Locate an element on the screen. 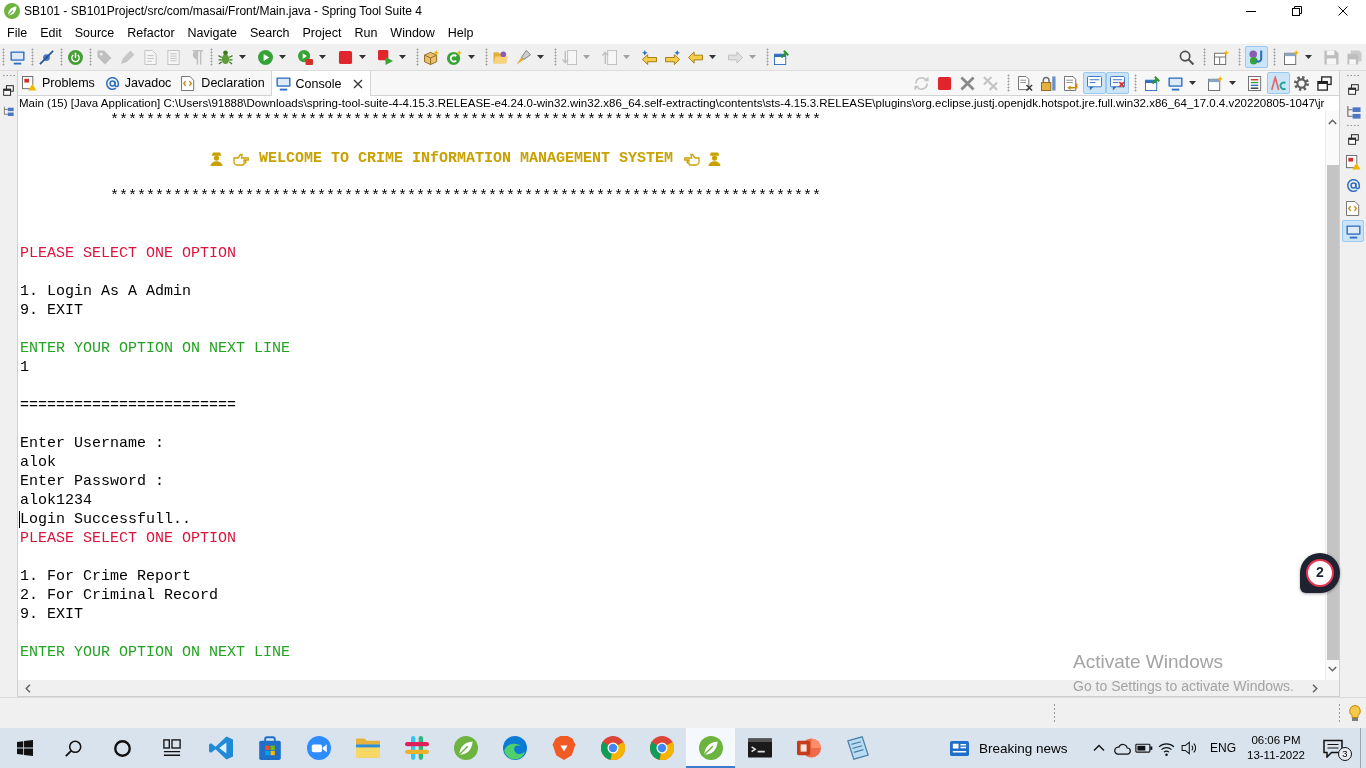 This screenshot has height=768, width=1366. vertical-scrollbar is located at coordinates (1332, 395).